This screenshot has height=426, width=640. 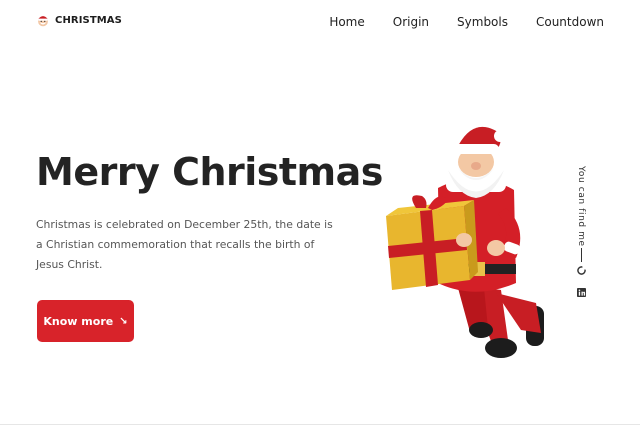 I want to click on nav-origin: Origin, so click(x=411, y=22).